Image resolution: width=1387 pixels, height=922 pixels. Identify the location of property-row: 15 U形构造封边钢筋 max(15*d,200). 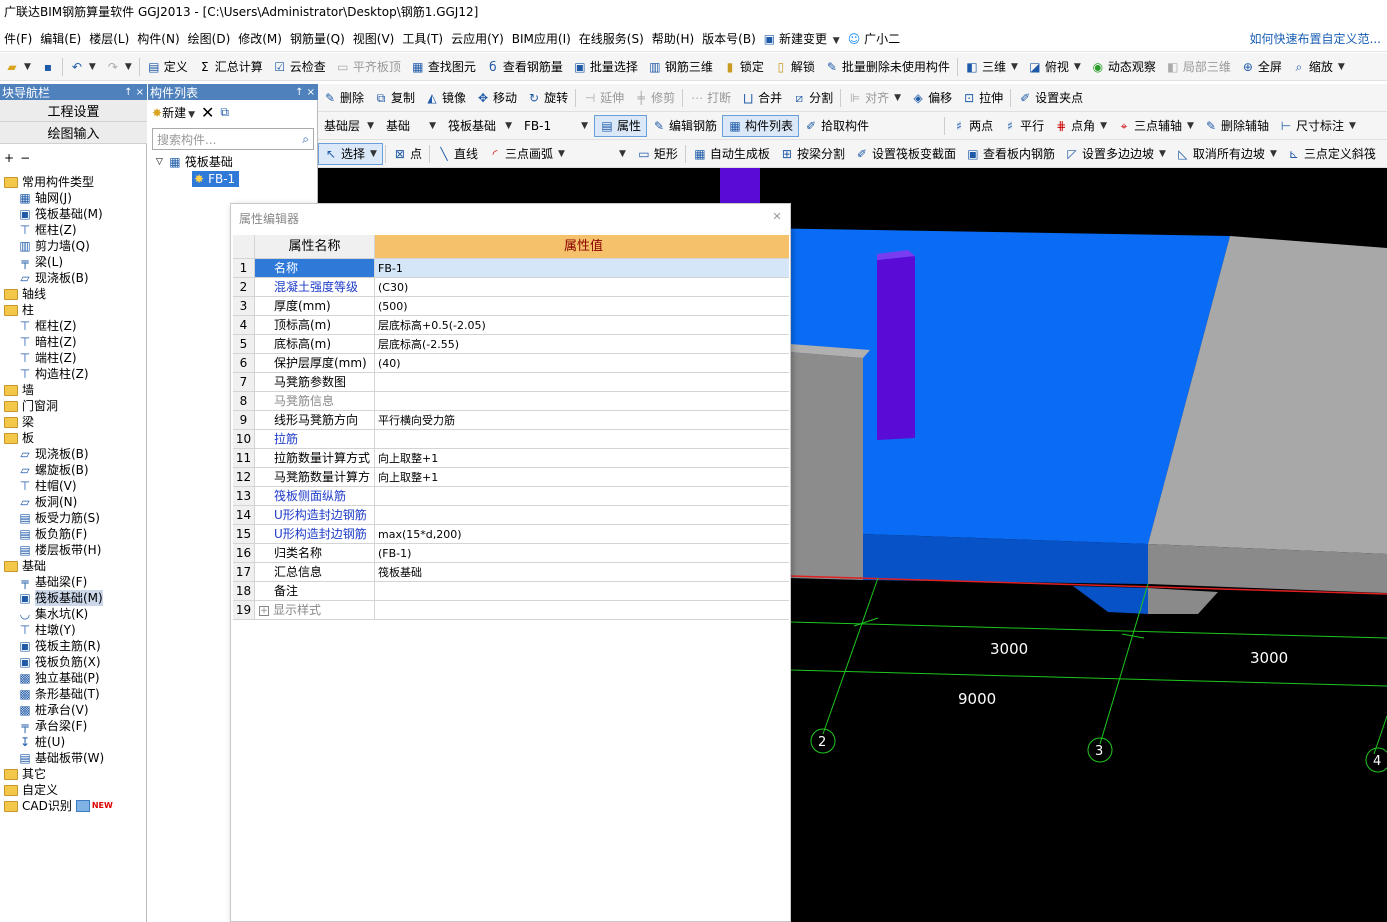
(511, 534).